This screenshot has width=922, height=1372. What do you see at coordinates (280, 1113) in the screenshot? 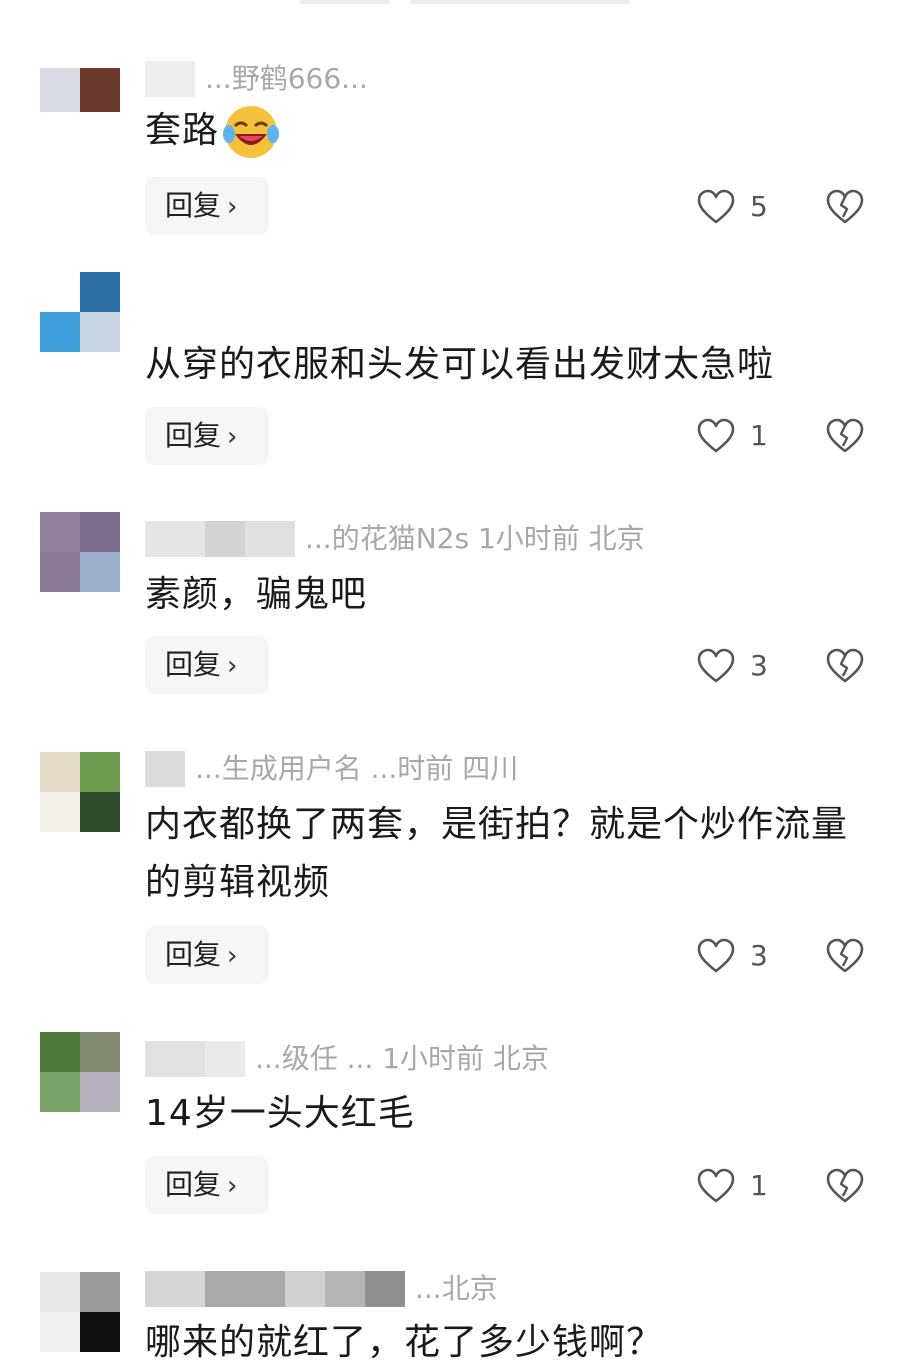
I see `comment-text: 14岁一头大红毛` at bounding box center [280, 1113].